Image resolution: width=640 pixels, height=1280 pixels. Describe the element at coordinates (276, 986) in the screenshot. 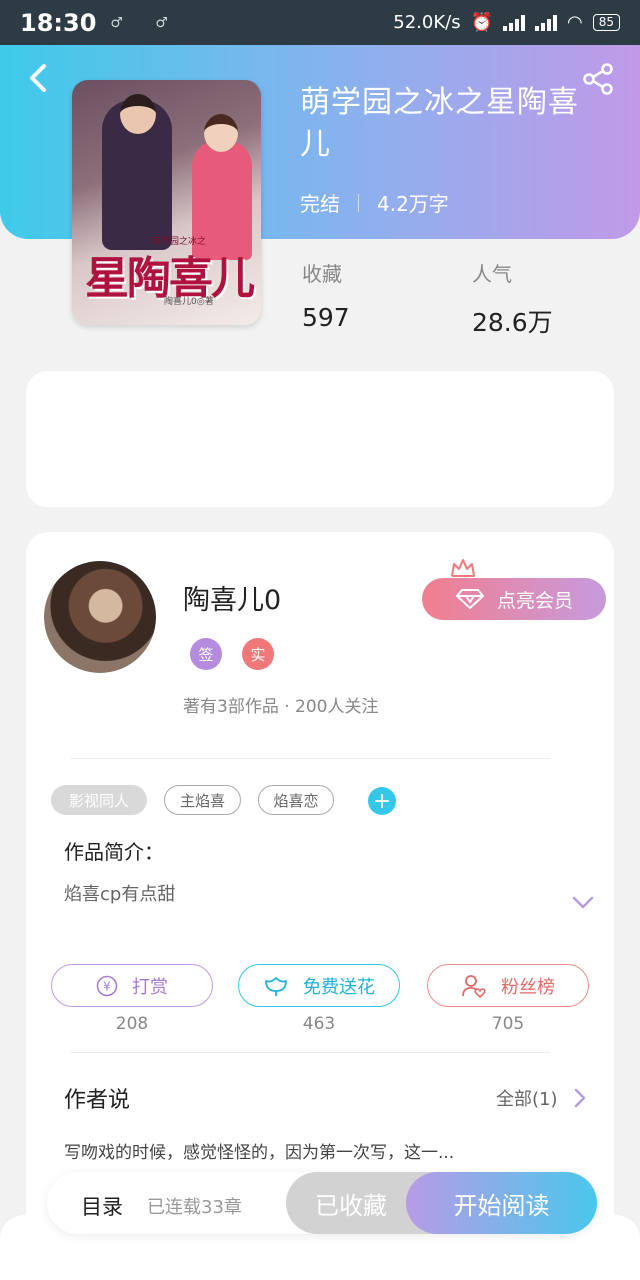

I see `flower-icon` at that location.